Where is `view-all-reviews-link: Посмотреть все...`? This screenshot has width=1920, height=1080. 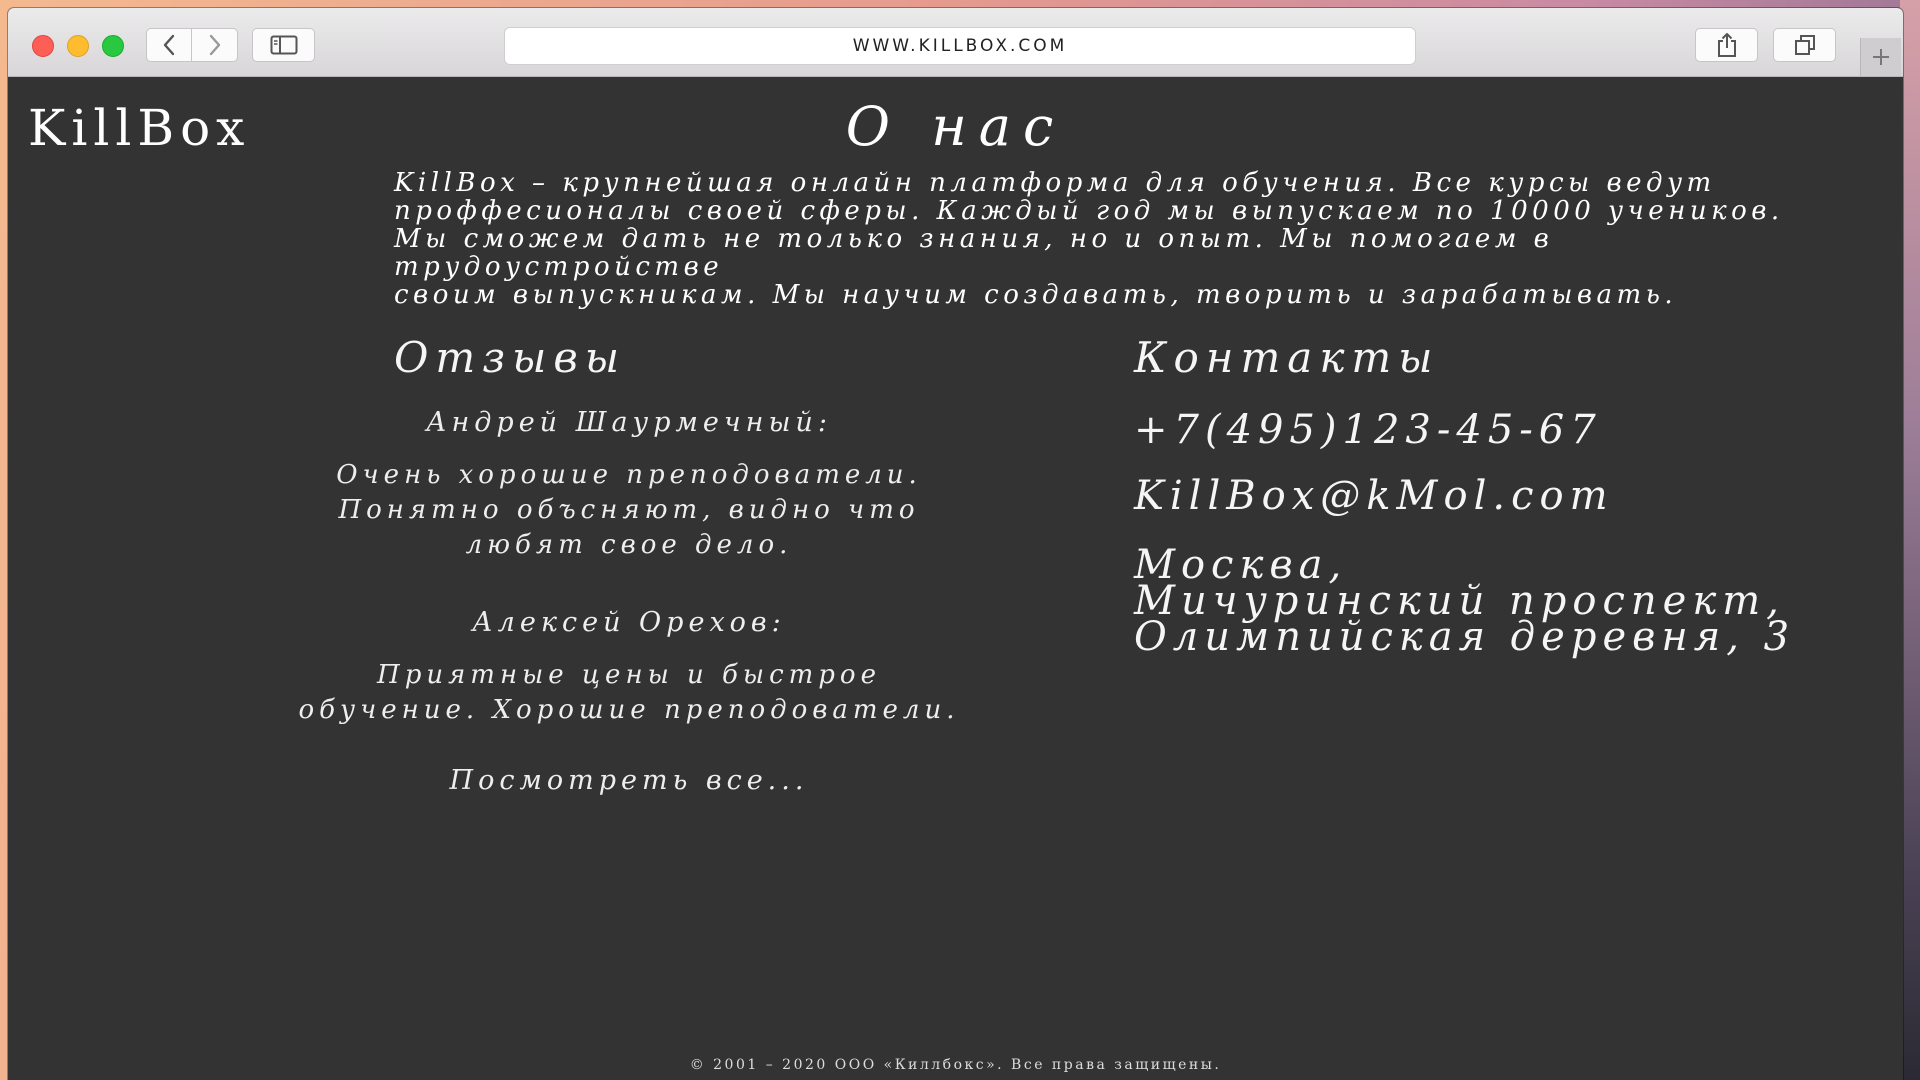 view-all-reviews-link: Посмотреть все... is located at coordinates (629, 780).